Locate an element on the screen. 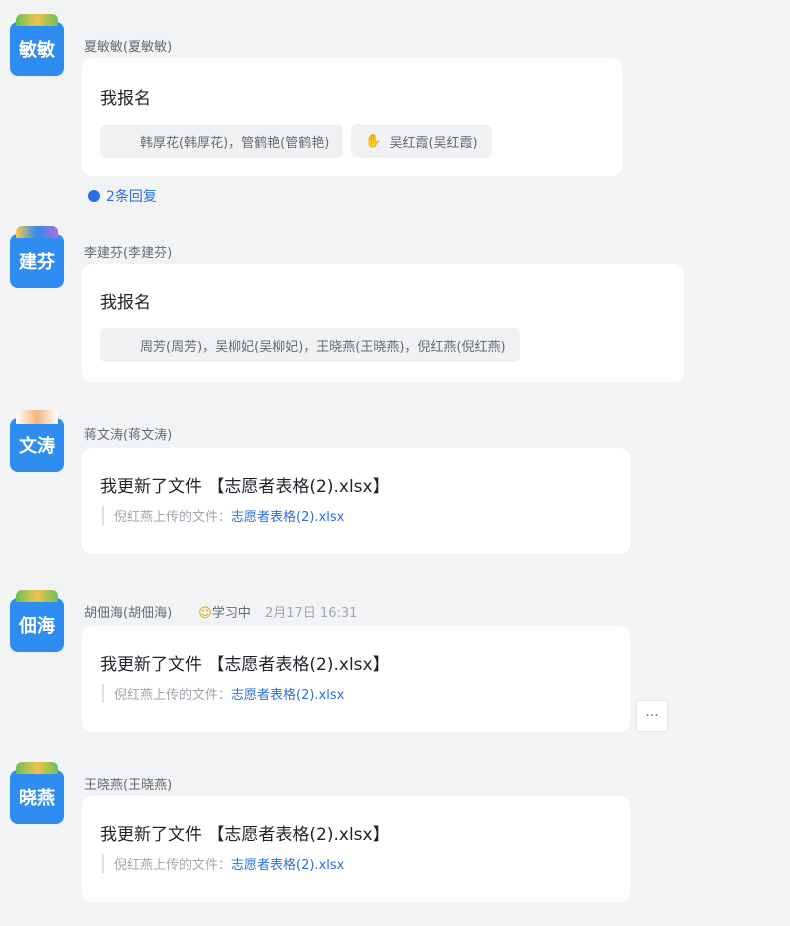  avatar: 文涛 is located at coordinates (37, 441).